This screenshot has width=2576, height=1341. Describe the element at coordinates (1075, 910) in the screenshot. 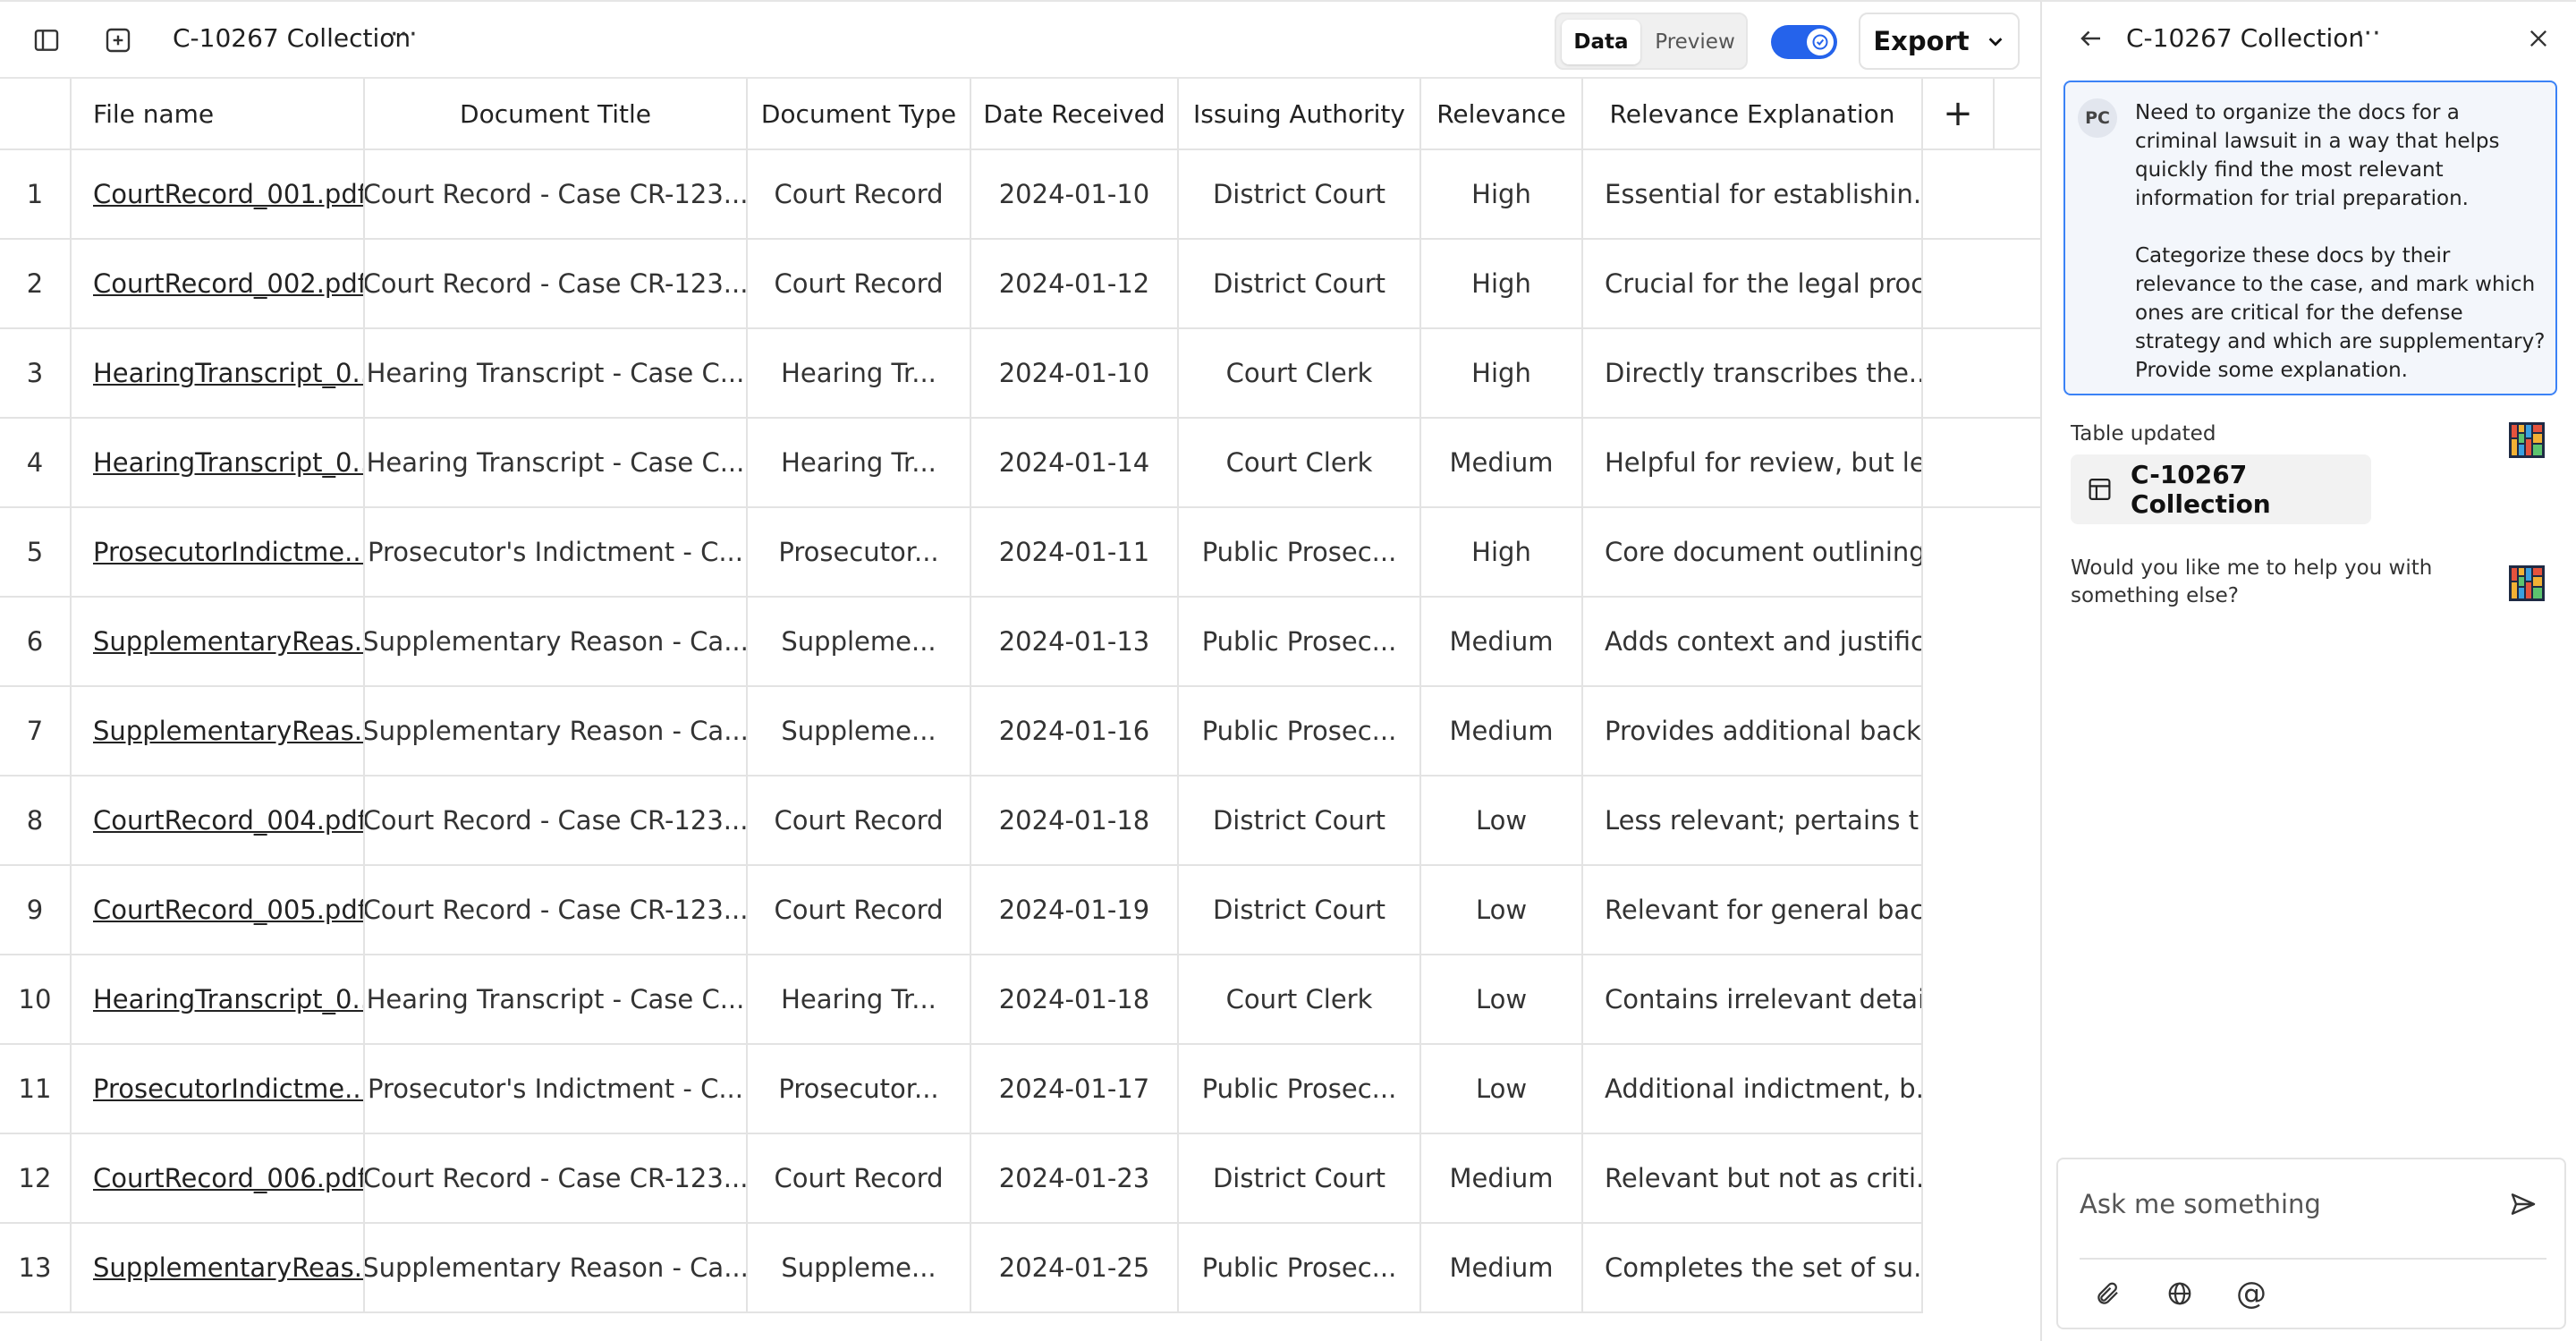

I see `date-received-cell: 2024-01-19` at that location.